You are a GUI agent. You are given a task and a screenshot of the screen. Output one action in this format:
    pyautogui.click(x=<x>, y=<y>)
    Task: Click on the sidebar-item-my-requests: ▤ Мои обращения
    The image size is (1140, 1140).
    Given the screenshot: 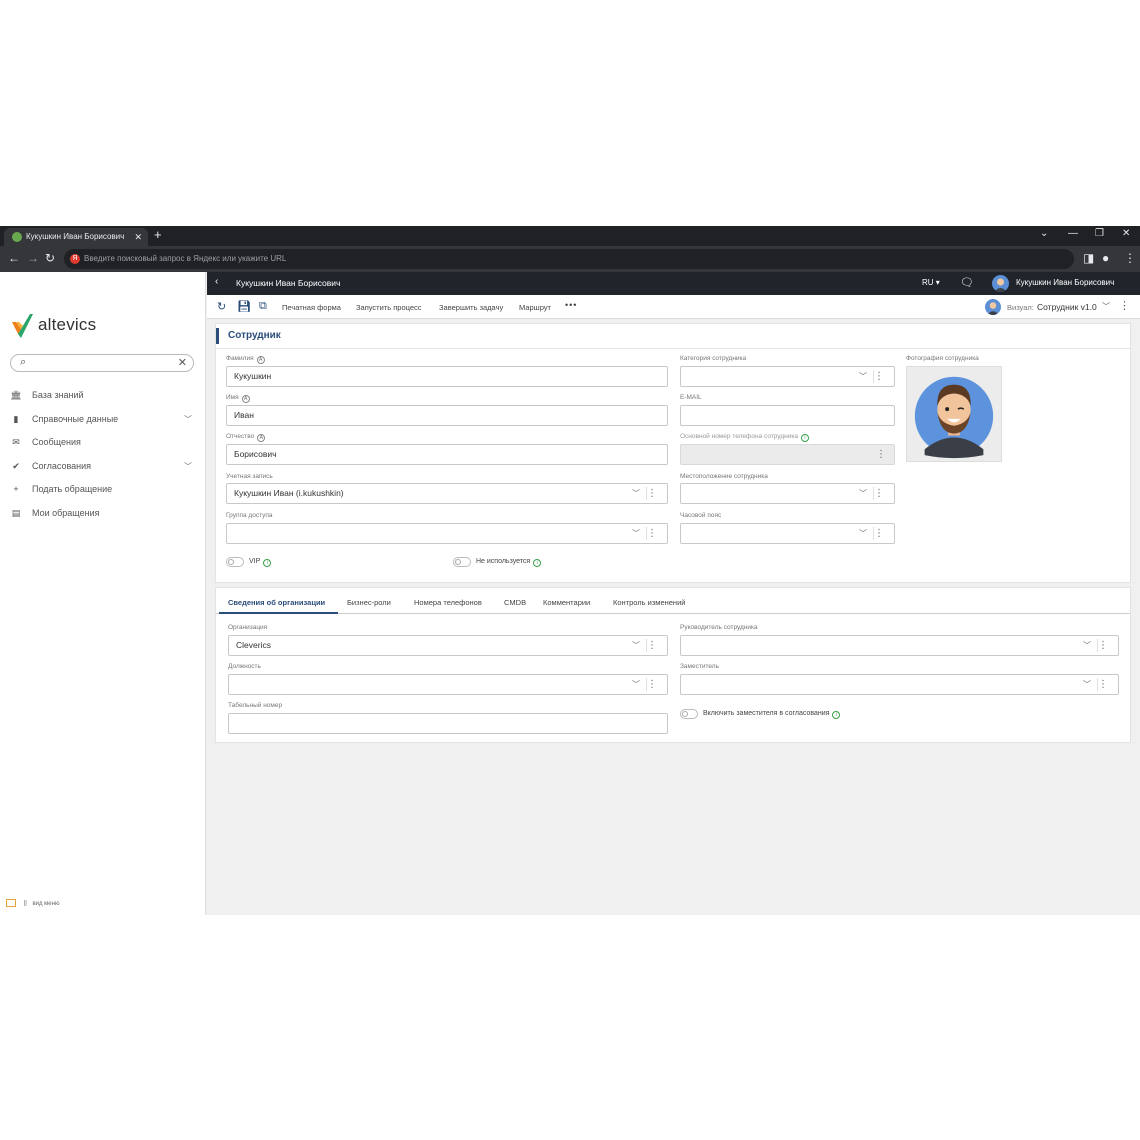 What is the action you would take?
    pyautogui.click(x=103, y=514)
    